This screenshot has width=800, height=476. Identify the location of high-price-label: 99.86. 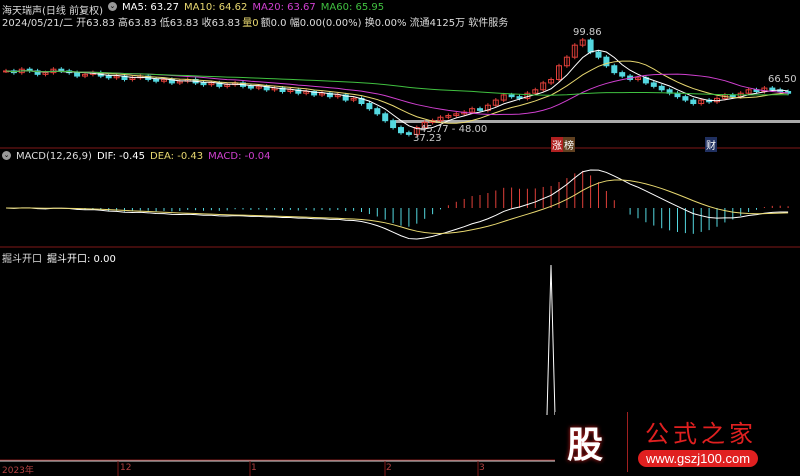
(587, 32).